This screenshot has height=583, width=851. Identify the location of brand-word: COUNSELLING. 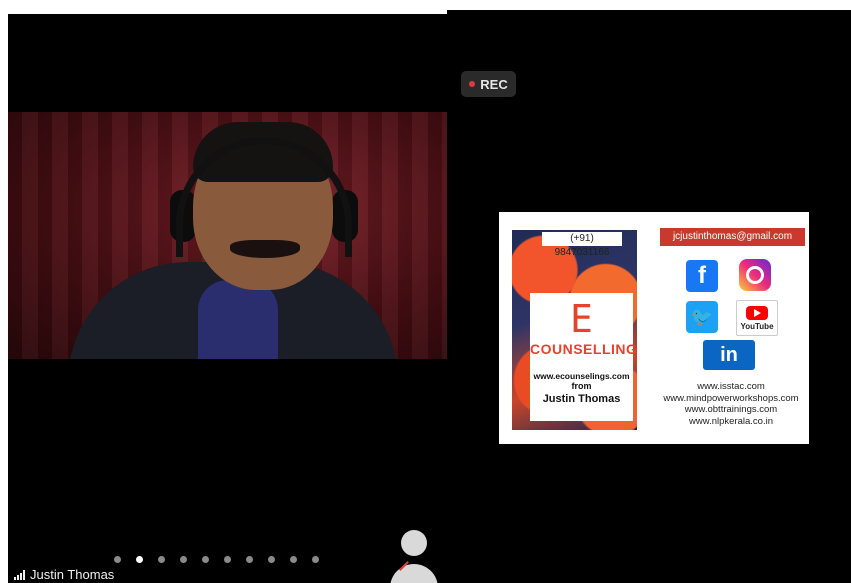
(584, 349).